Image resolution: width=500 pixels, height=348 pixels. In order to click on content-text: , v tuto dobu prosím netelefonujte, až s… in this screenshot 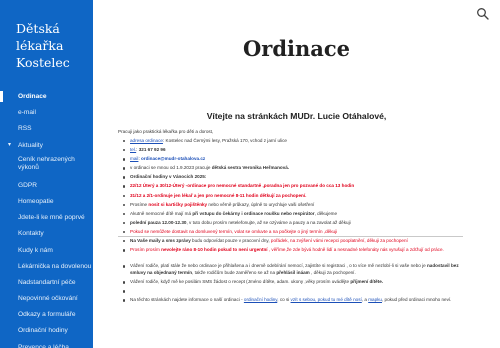, I will do `click(268, 222)`.